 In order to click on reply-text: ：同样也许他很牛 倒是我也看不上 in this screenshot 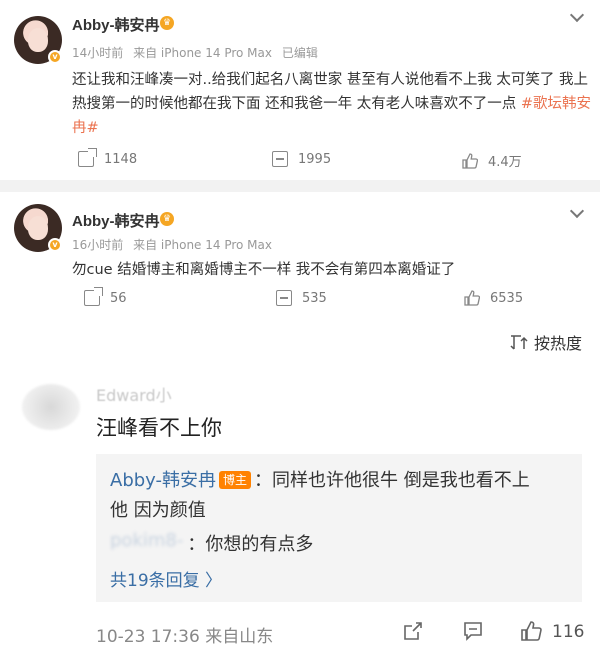, I will do `click(392, 480)`.